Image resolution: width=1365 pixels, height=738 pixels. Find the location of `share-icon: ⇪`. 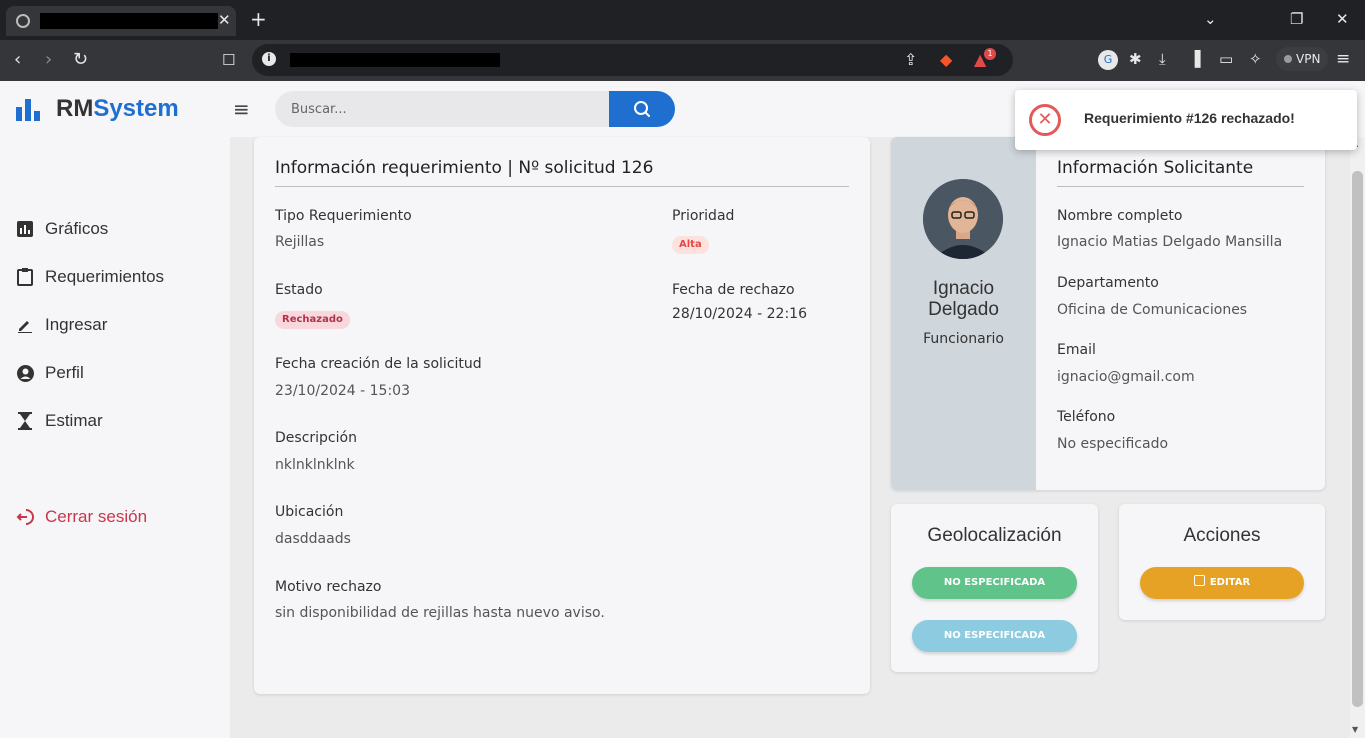

share-icon: ⇪ is located at coordinates (910, 60).